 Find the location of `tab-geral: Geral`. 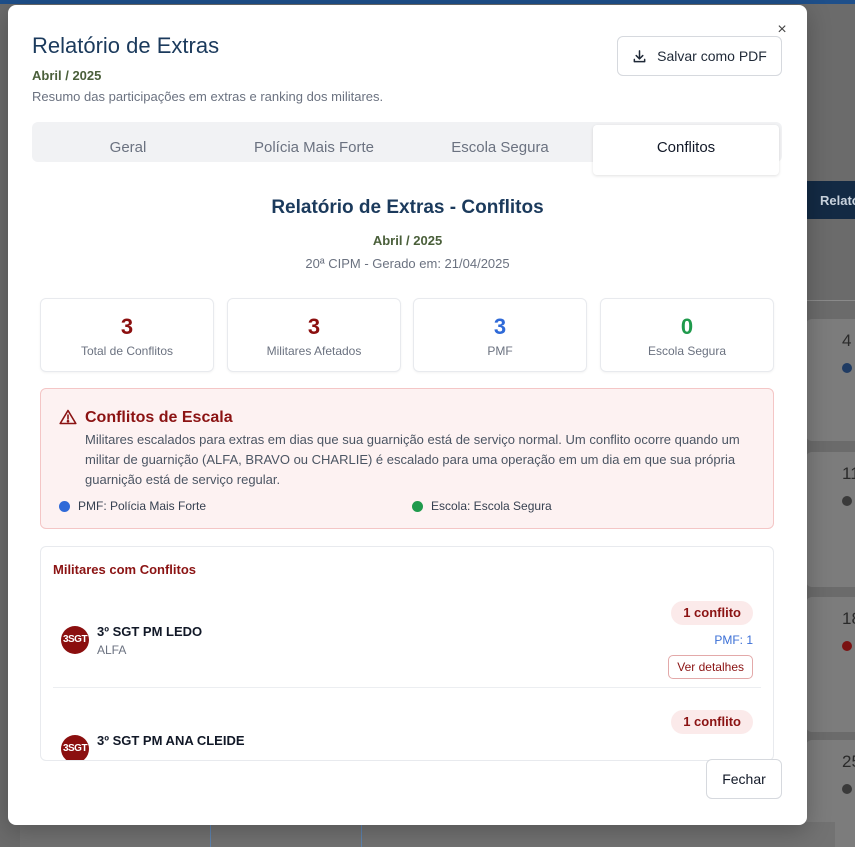

tab-geral: Geral is located at coordinates (128, 142).